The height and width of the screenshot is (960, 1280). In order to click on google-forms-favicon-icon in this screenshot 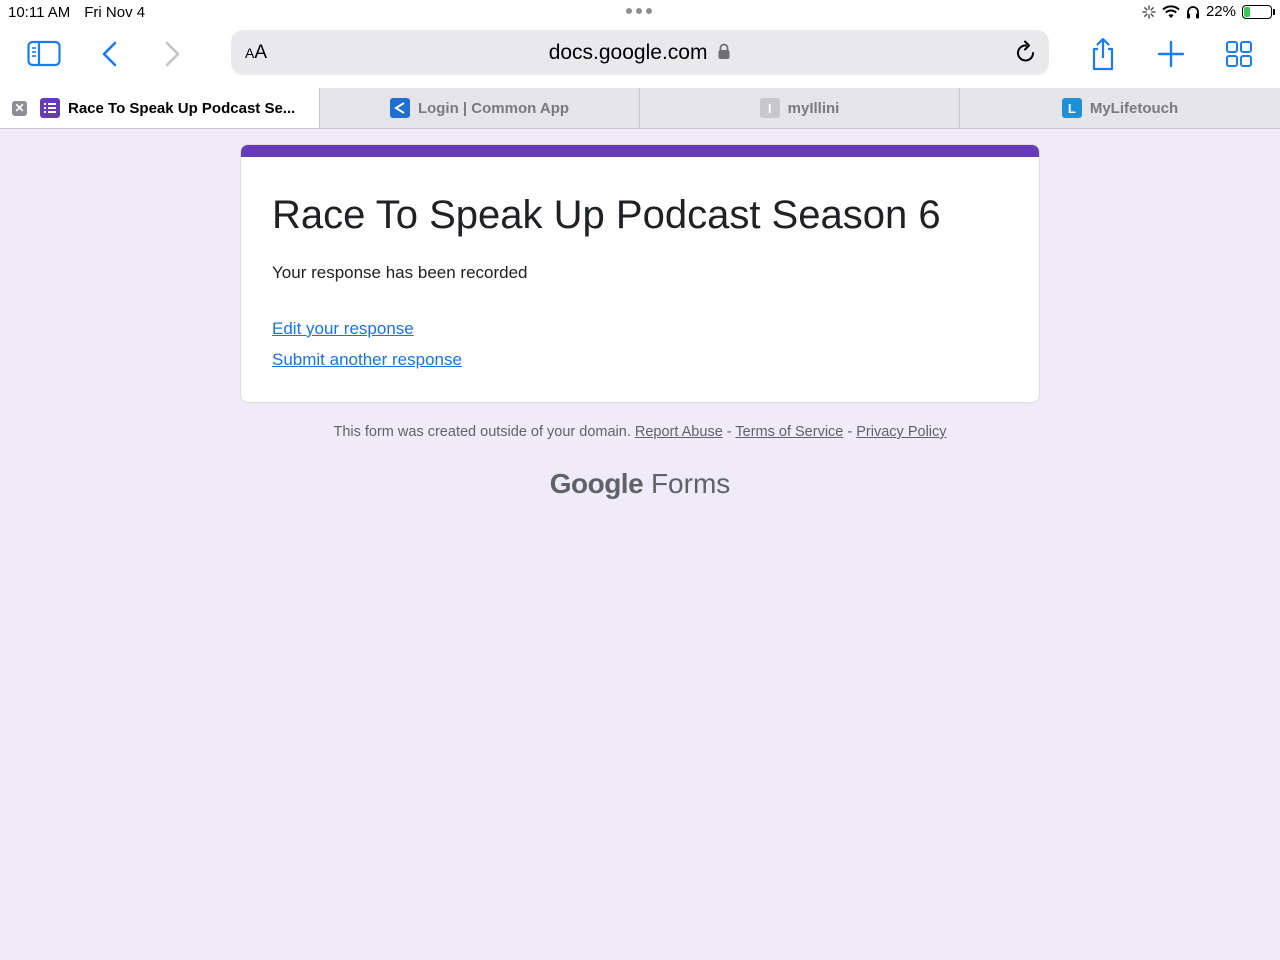, I will do `click(50, 108)`.